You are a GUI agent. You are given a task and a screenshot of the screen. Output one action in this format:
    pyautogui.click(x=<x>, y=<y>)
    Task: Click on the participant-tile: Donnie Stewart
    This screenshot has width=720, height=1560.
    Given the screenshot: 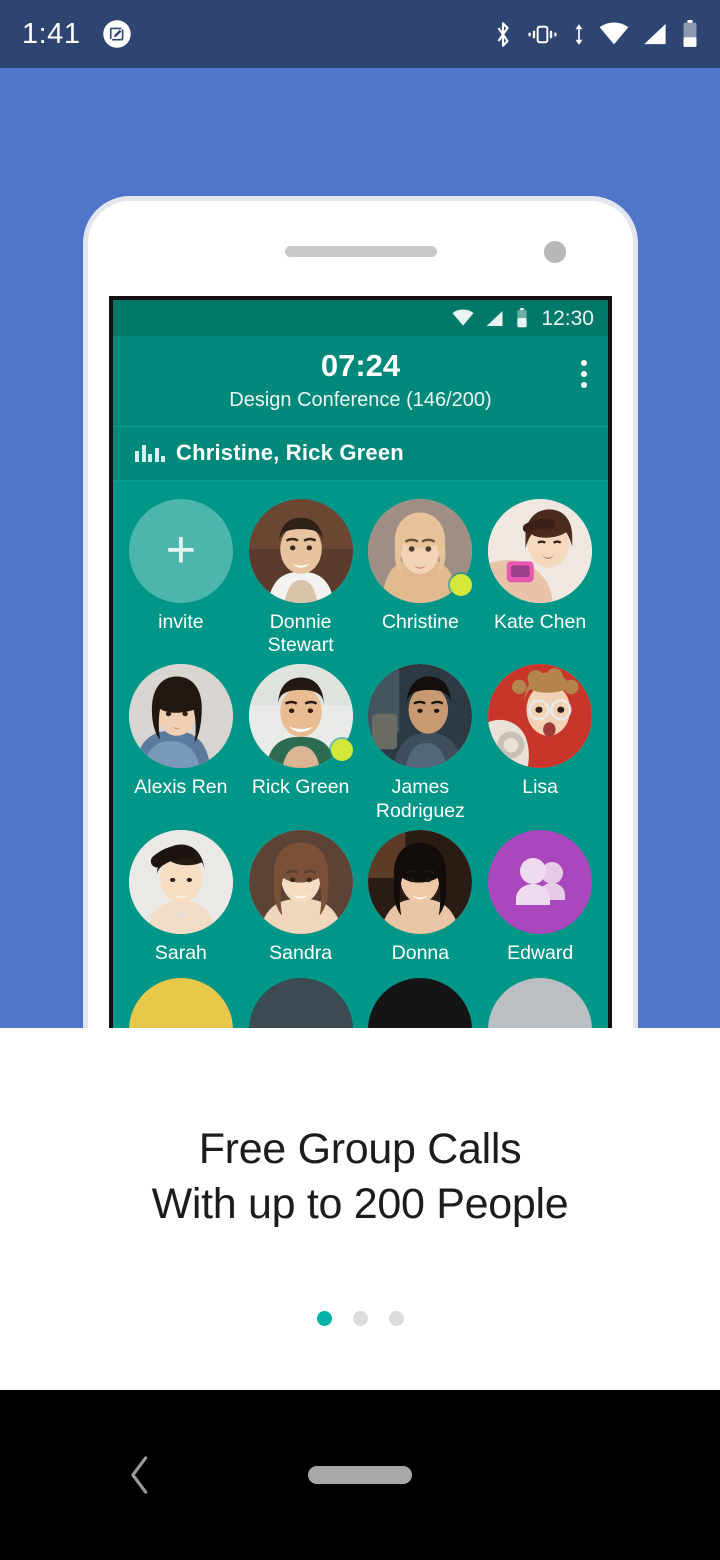 What is the action you would take?
    pyautogui.click(x=301, y=578)
    